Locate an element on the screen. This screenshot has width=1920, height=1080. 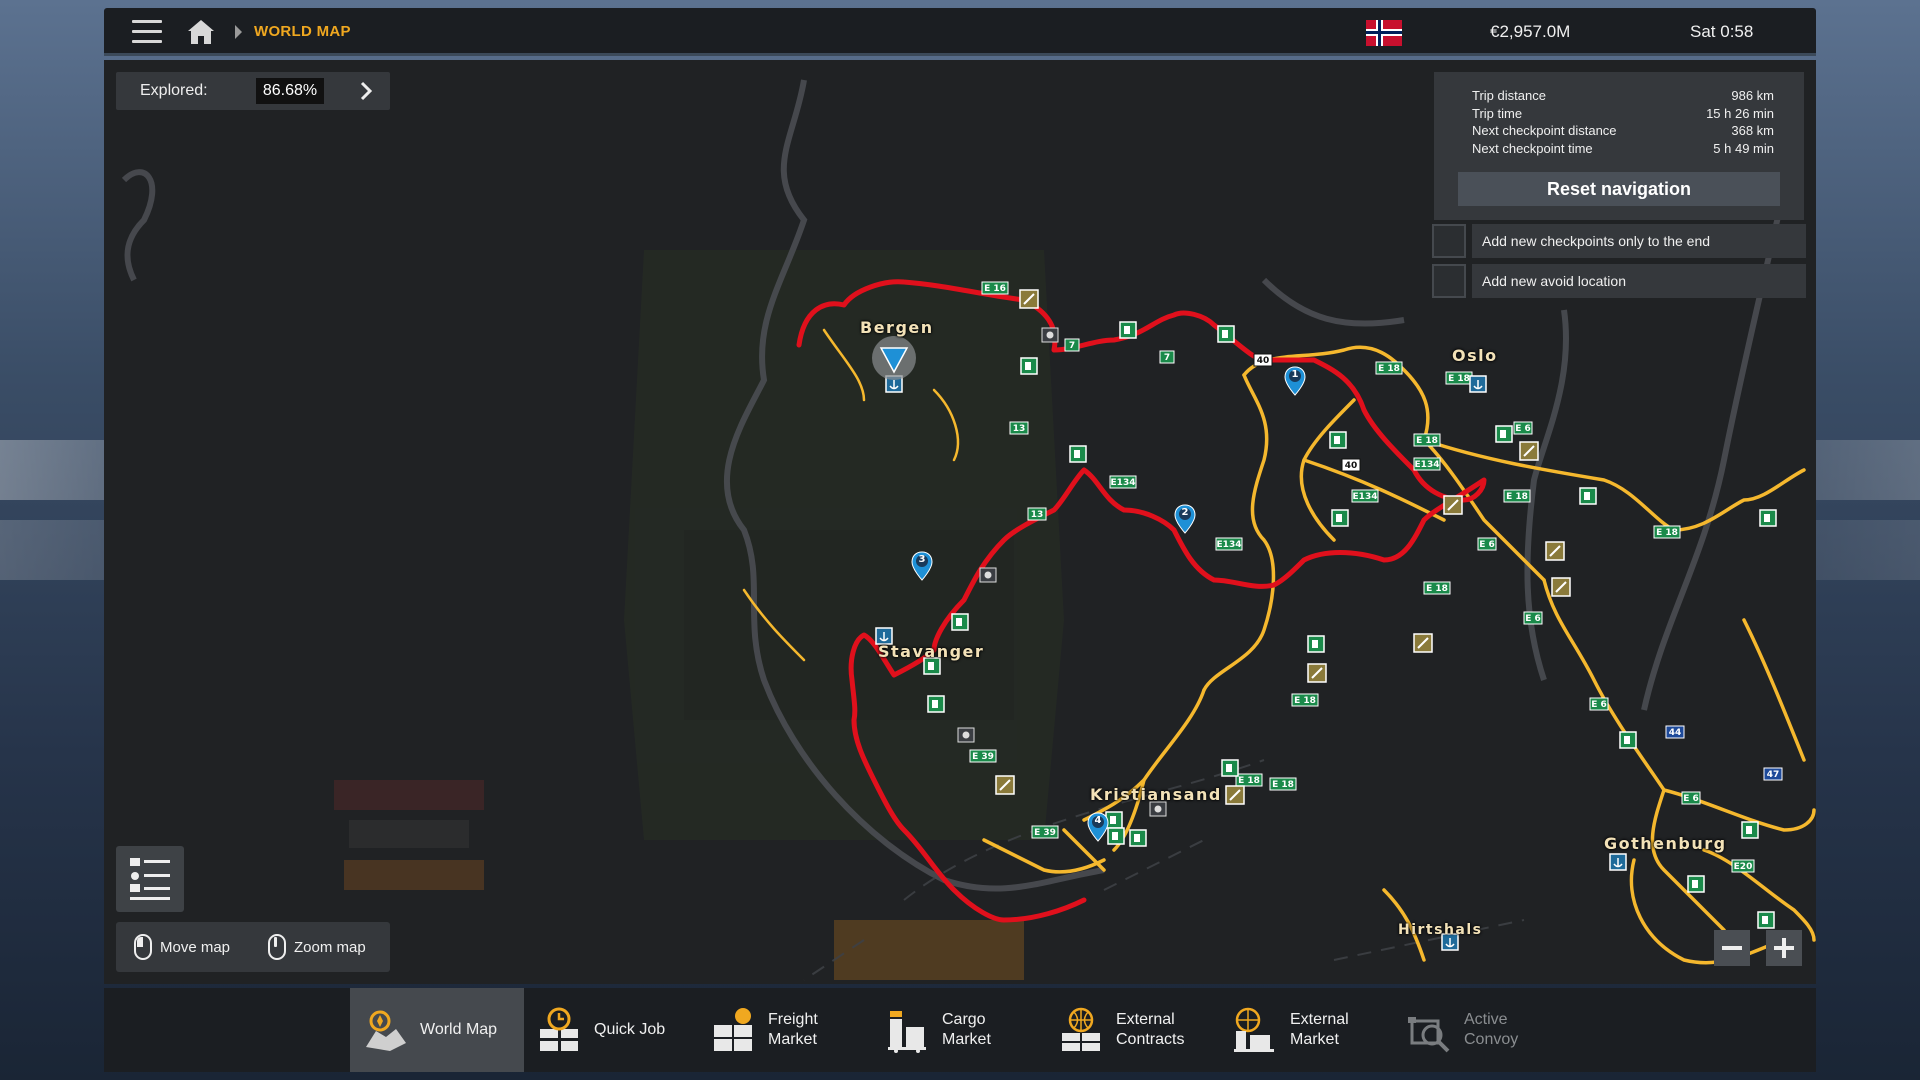
svg-text: 7 is located at coordinates (1167, 358).